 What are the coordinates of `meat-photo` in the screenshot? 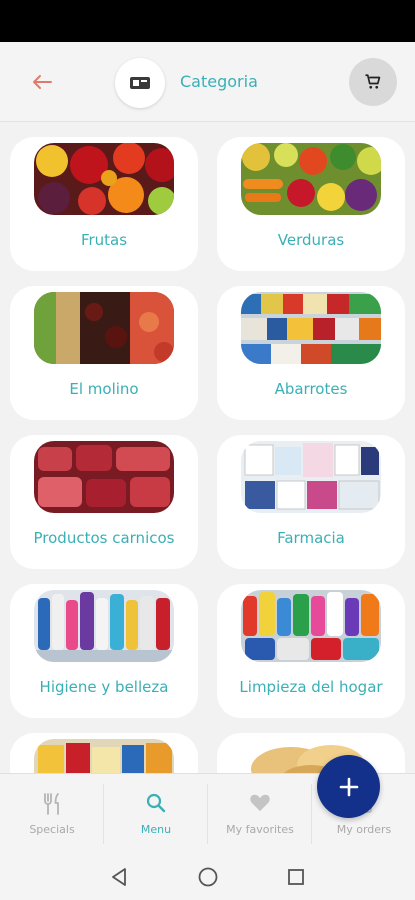 It's located at (104, 477).